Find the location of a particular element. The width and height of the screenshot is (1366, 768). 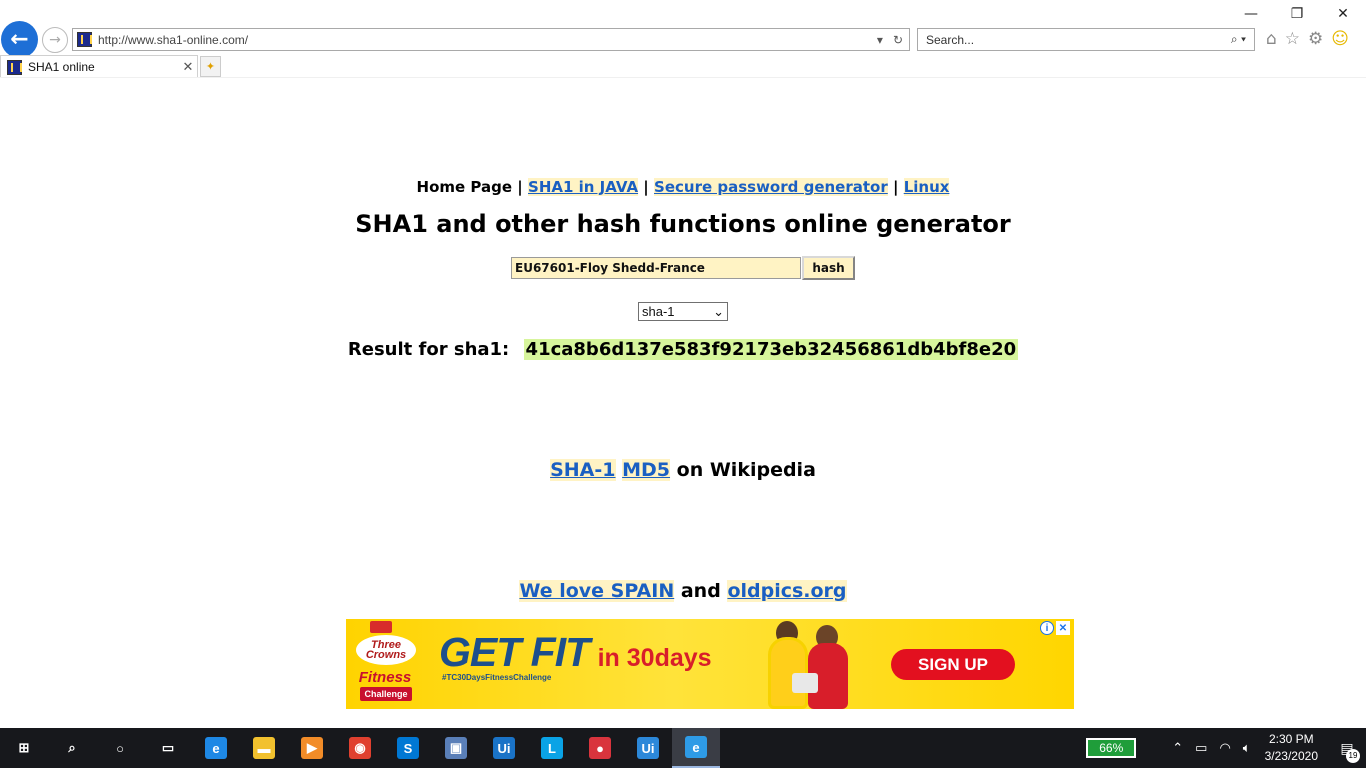

skype-icon: S is located at coordinates (408, 748).